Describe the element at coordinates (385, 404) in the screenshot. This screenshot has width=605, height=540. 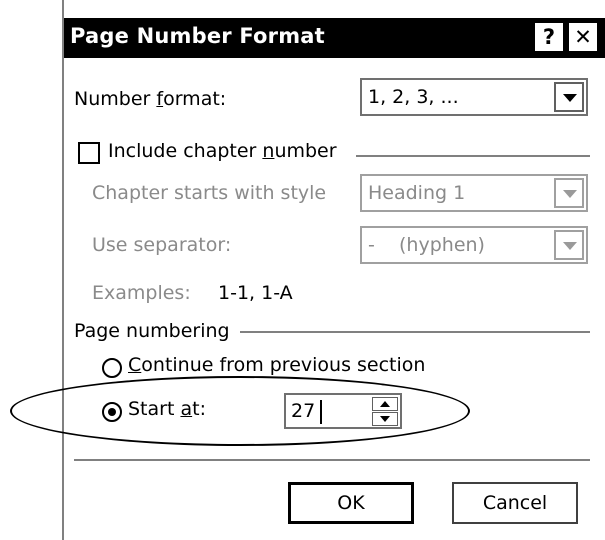
I see `spin-up-icon` at that location.